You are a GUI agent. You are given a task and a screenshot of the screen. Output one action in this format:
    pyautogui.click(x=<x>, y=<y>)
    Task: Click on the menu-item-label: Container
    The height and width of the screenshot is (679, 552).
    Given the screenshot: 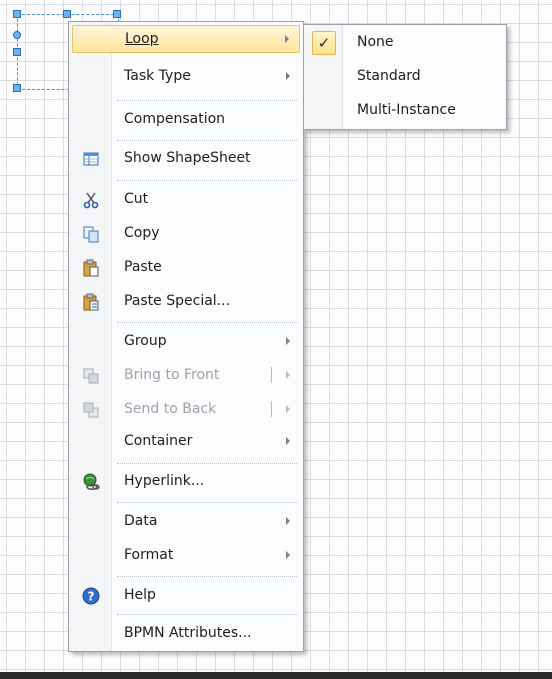 What is the action you would take?
    pyautogui.click(x=158, y=441)
    